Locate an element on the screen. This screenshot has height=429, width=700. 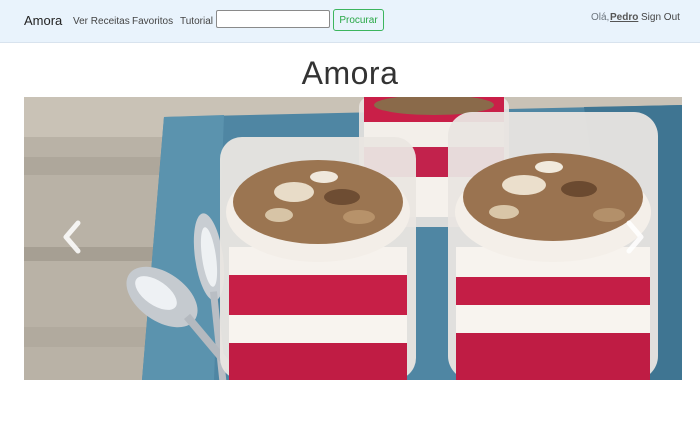
search-button: Procurar is located at coordinates (358, 20).